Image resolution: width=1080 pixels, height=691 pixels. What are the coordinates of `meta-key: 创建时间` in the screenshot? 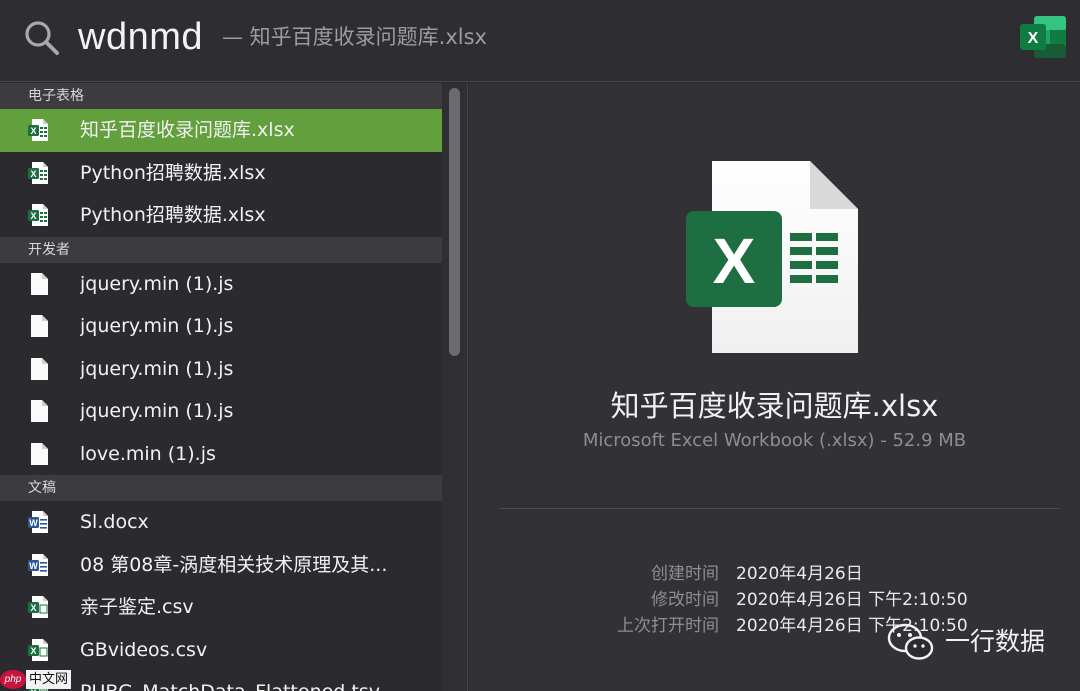 It's located at (685, 574).